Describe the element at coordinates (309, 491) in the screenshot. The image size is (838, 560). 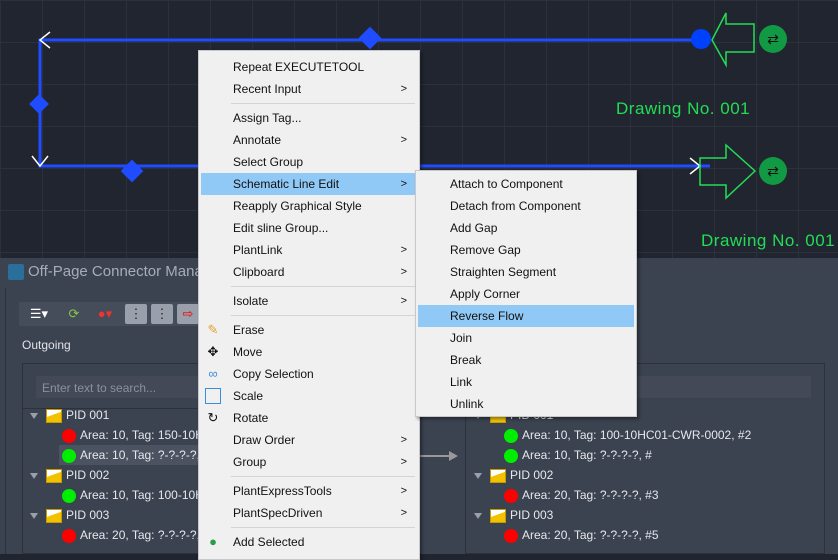
I see `menu-item-plantexpresstools: PlantExpressTools >` at that location.